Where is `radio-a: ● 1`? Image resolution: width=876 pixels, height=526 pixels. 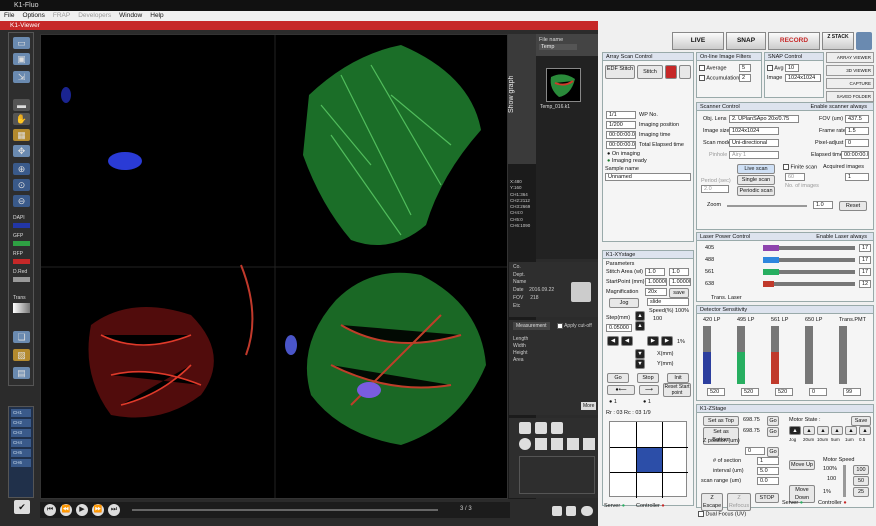
radio-a: ● 1 is located at coordinates (613, 402).